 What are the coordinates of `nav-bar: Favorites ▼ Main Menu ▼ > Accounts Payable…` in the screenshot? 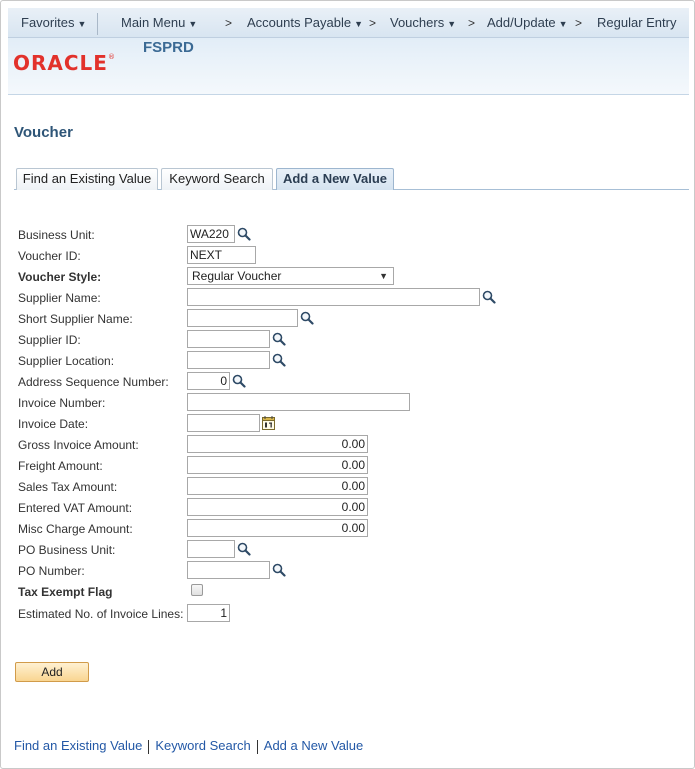 It's located at (348, 23).